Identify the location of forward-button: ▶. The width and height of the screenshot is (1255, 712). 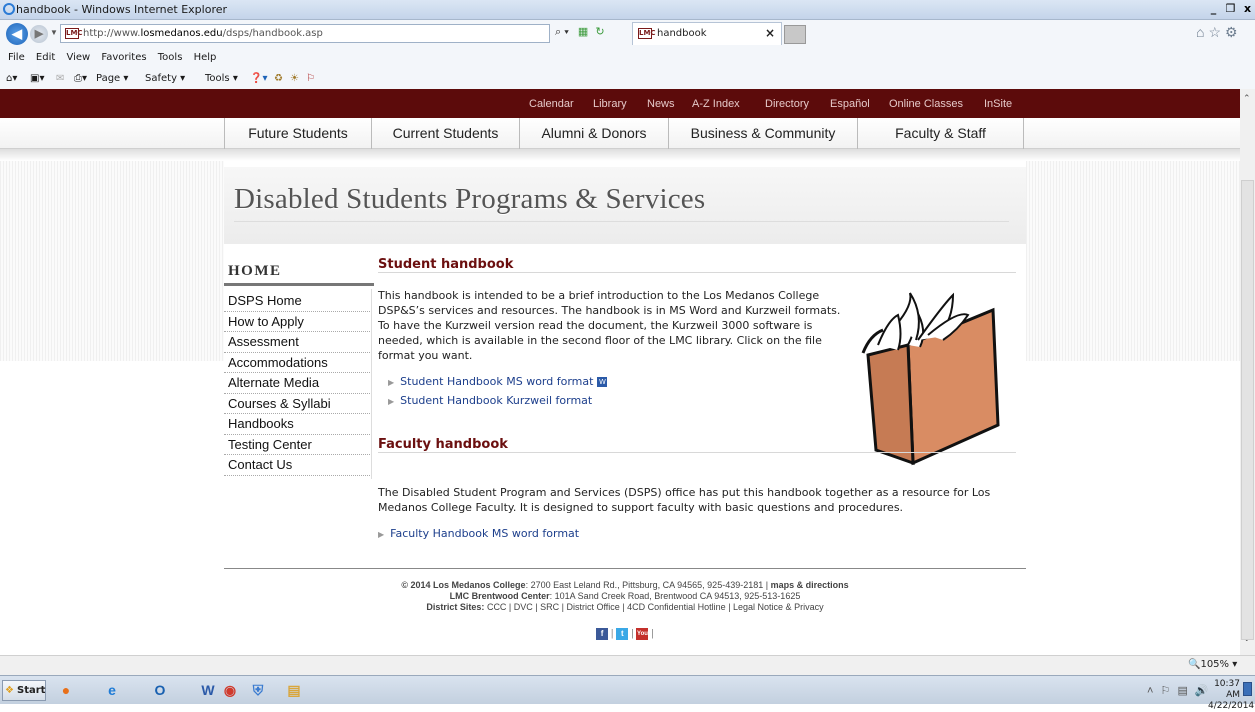
(39, 34).